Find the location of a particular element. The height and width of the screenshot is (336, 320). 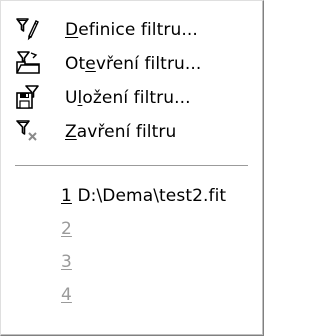

recent-file-label: 3 is located at coordinates (66, 262).